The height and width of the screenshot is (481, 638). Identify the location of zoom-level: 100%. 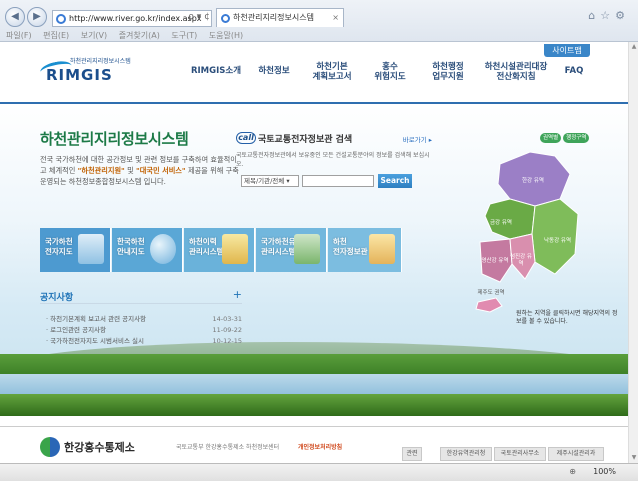
(604, 471).